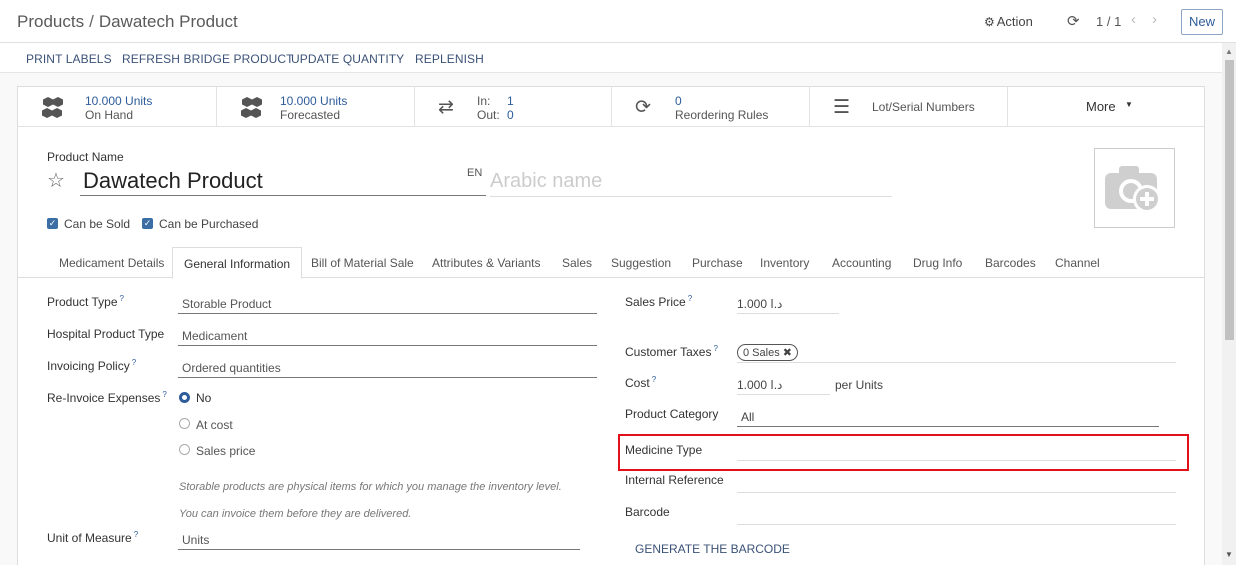  What do you see at coordinates (647, 512) in the screenshot?
I see `barcode-label: Barcode` at bounding box center [647, 512].